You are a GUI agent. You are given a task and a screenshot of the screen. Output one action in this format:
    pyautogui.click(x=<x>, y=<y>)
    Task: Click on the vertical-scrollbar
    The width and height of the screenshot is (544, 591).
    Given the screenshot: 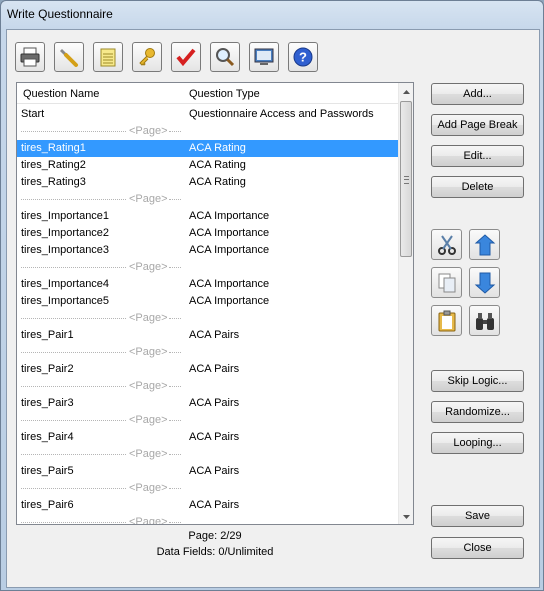 What is the action you would take?
    pyautogui.click(x=405, y=303)
    